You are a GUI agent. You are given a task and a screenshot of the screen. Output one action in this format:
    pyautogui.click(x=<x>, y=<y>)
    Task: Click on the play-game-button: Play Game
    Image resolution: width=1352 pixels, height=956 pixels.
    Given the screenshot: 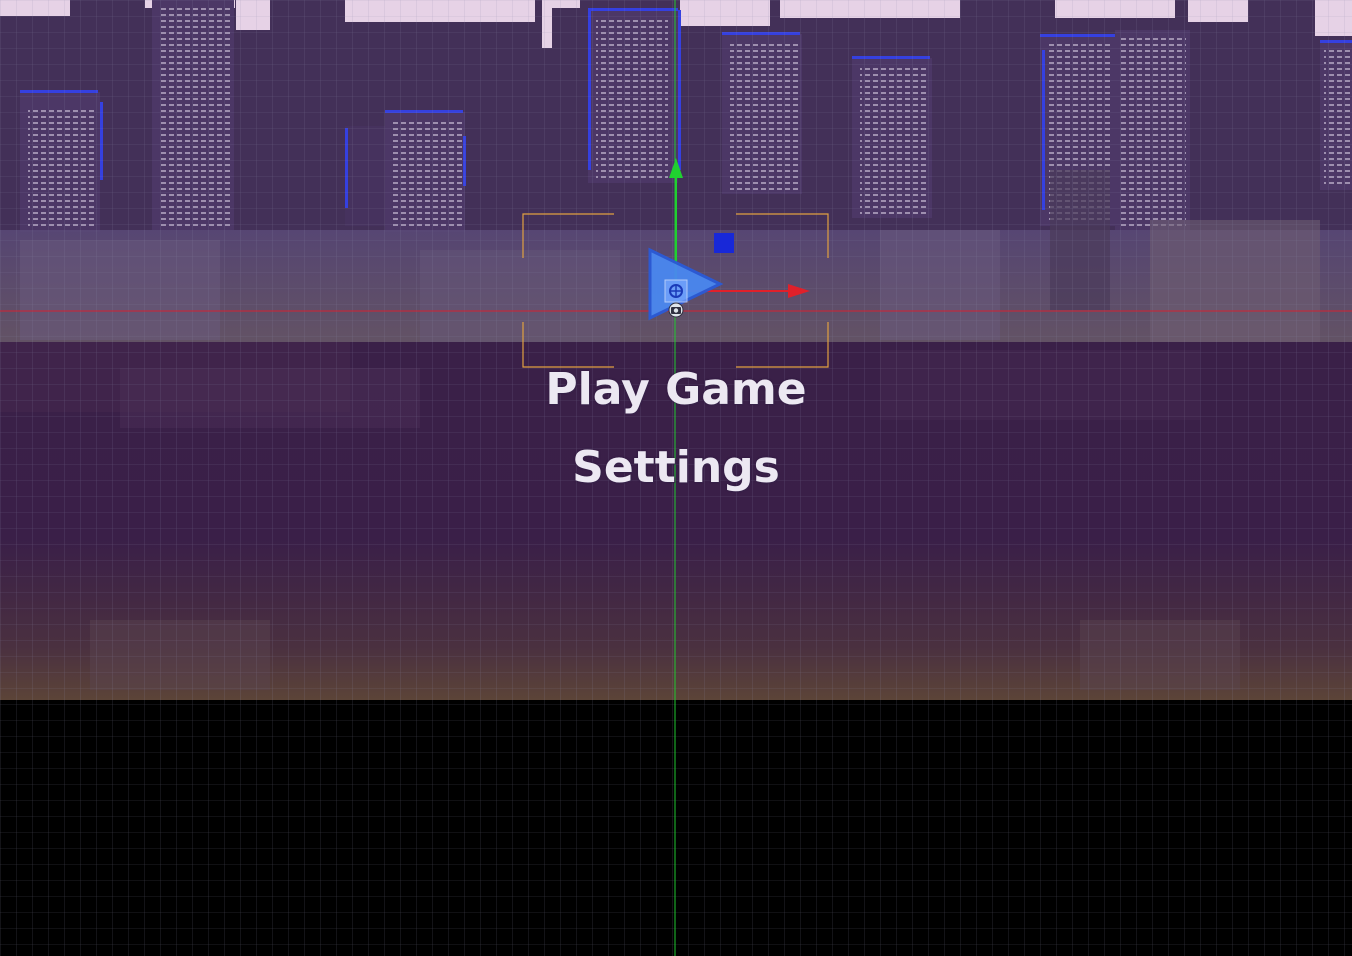 What is the action you would take?
    pyautogui.click(x=676, y=392)
    